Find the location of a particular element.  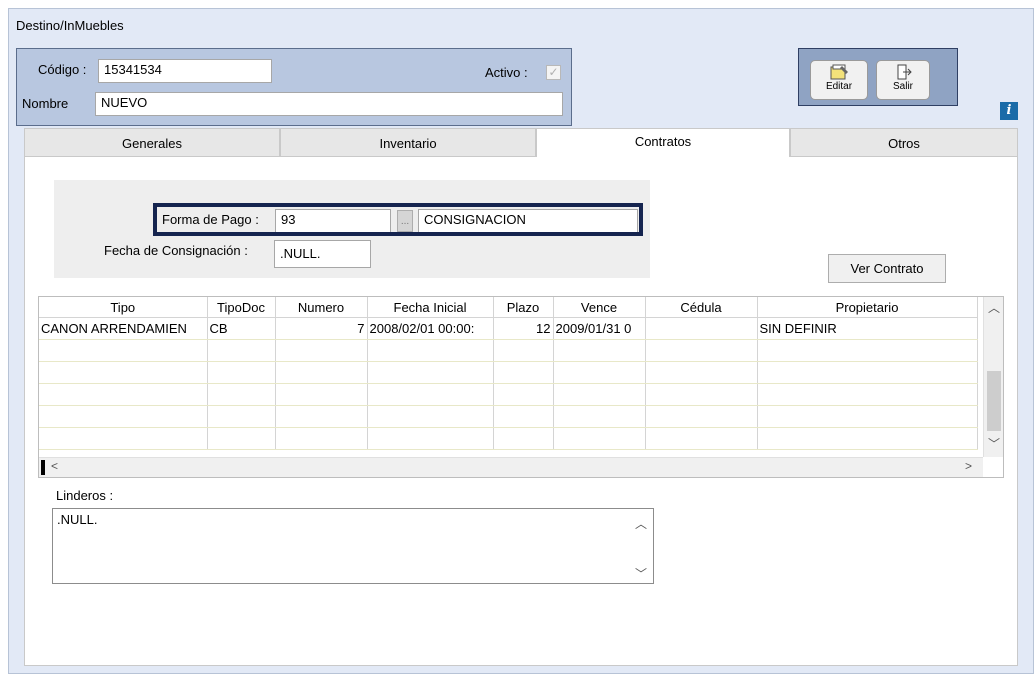

fecha-consignacion-field: .NULL. is located at coordinates (322, 254).